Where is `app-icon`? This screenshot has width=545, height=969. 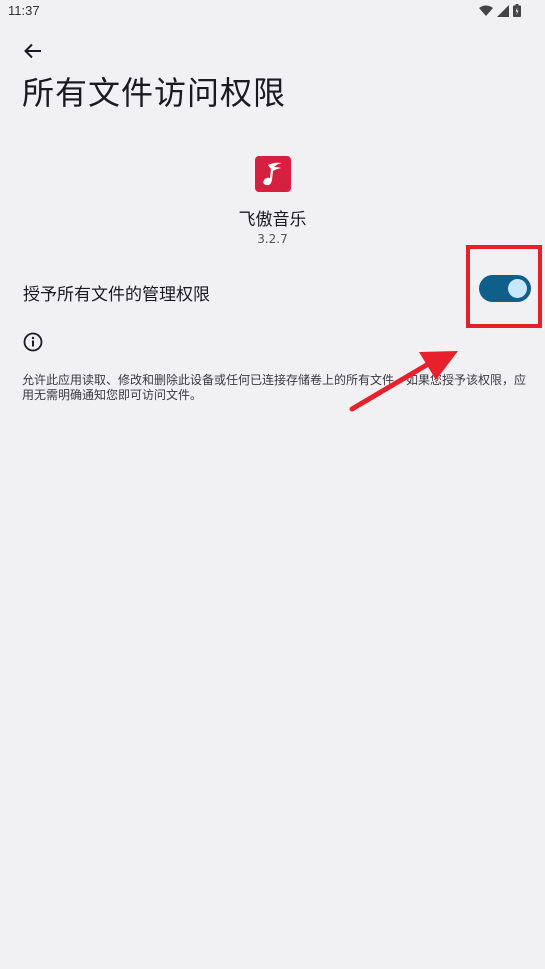
app-icon is located at coordinates (273, 174).